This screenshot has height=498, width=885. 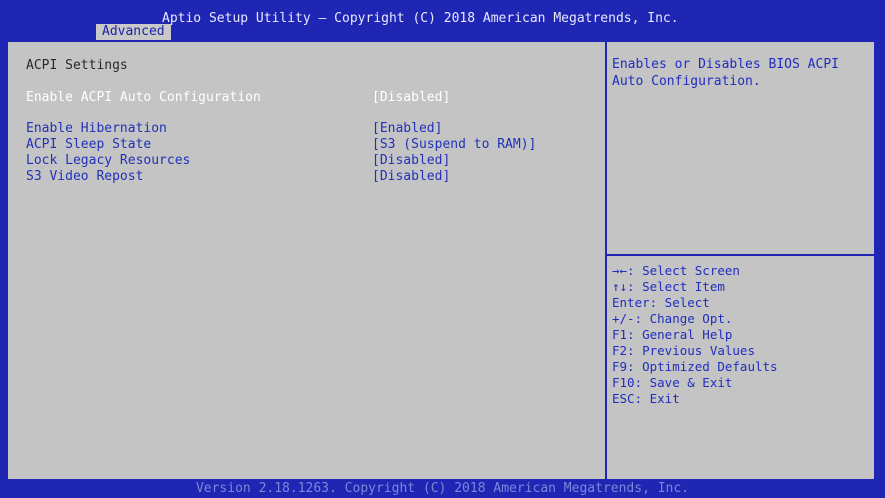 What do you see at coordinates (672, 318) in the screenshot?
I see `key-change-option: +/-: Change Opt.` at bounding box center [672, 318].